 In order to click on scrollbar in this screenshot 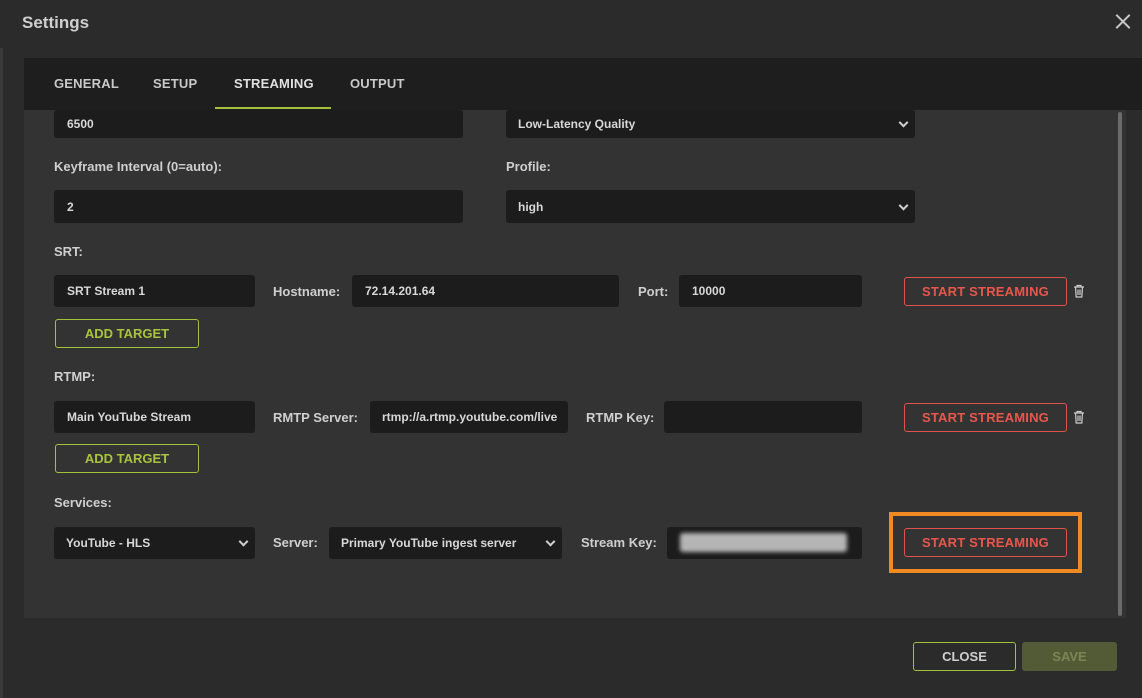, I will do `click(1121, 364)`.